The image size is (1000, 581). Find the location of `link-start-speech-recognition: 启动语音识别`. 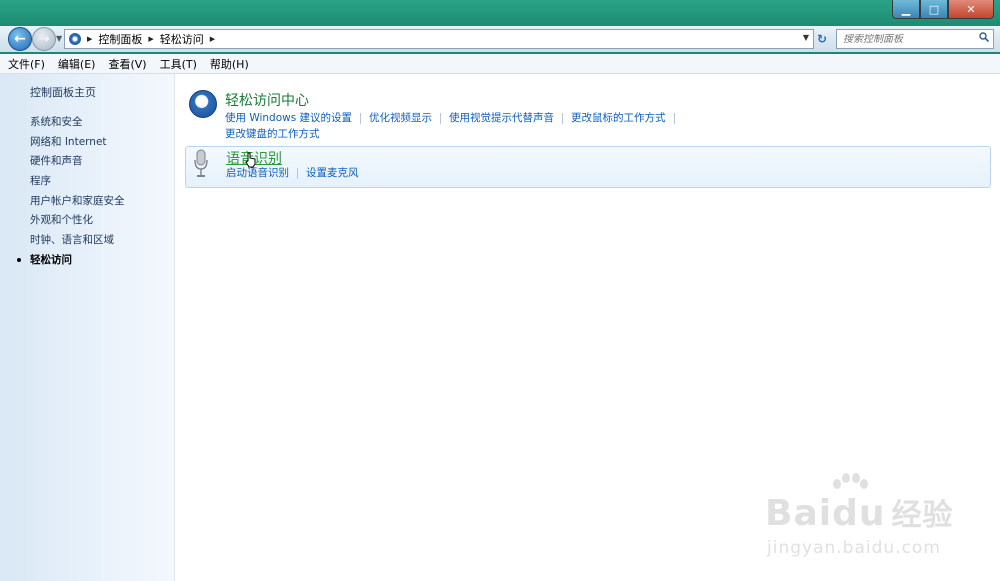

link-start-speech-recognition: 启动语音识别 is located at coordinates (257, 173).